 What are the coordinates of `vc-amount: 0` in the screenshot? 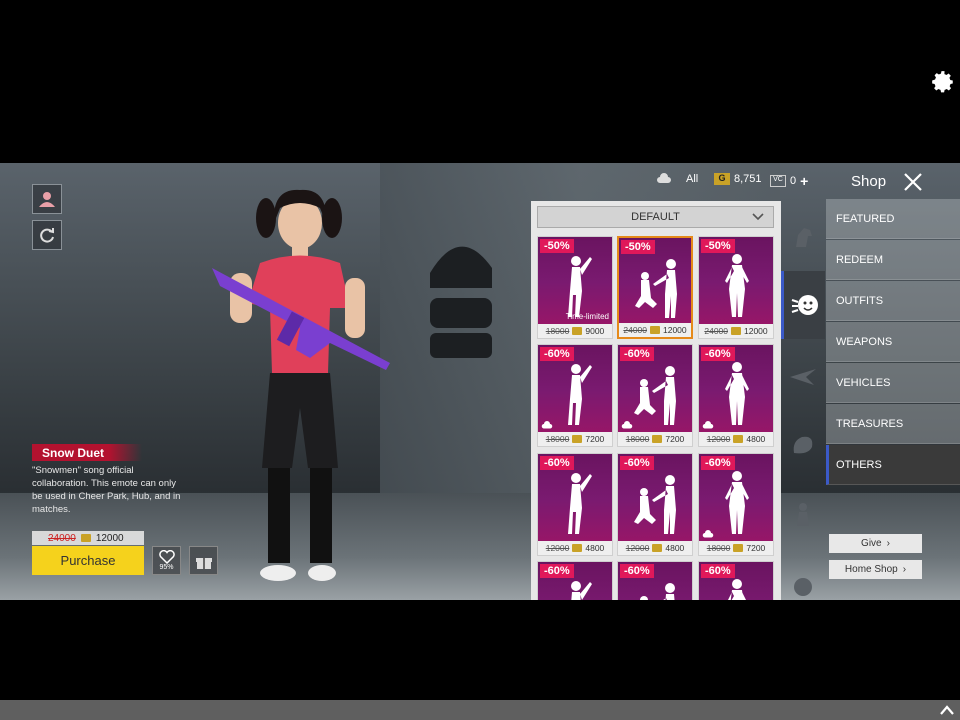 It's located at (793, 181).